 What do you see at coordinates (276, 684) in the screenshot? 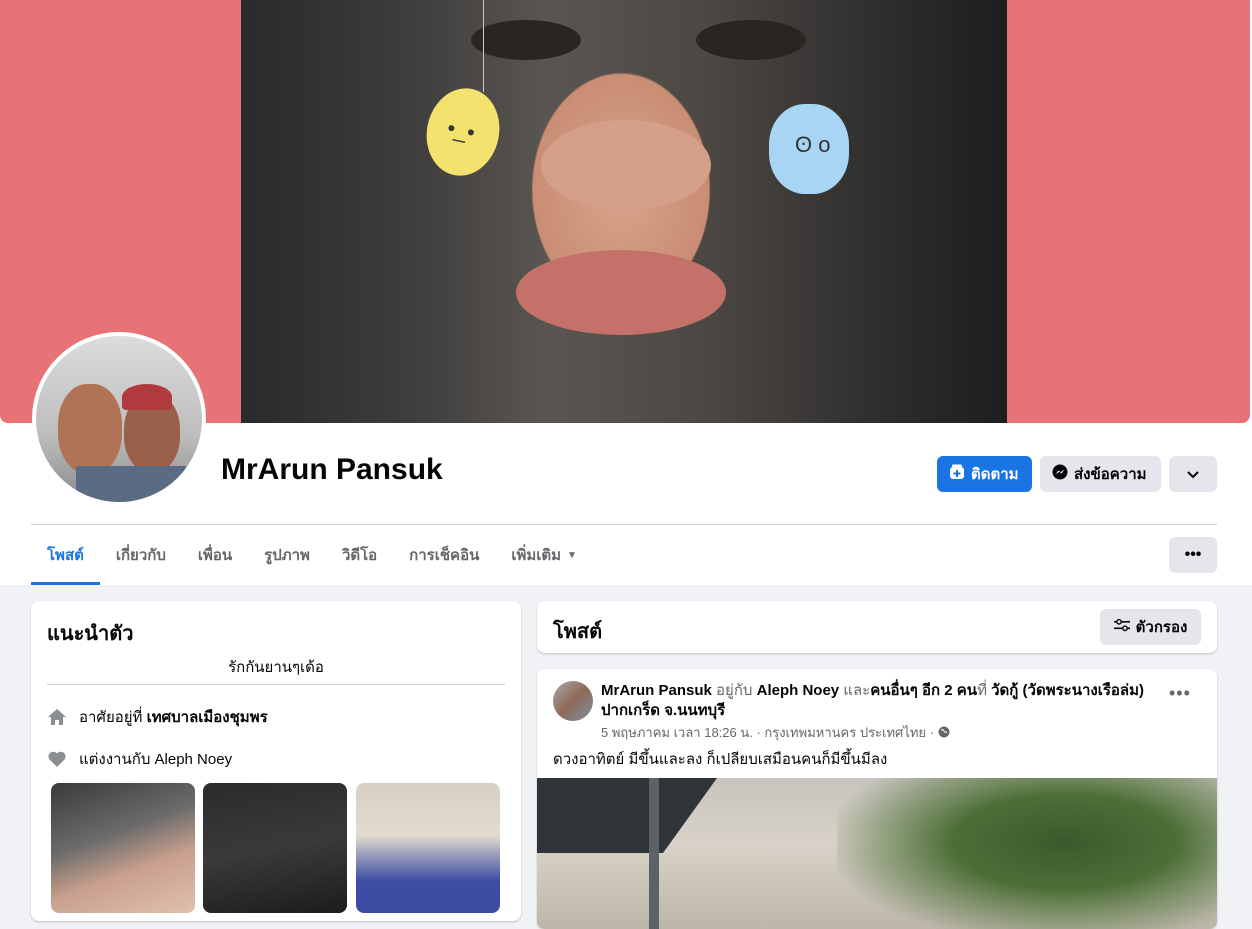
I see `intro-divider` at bounding box center [276, 684].